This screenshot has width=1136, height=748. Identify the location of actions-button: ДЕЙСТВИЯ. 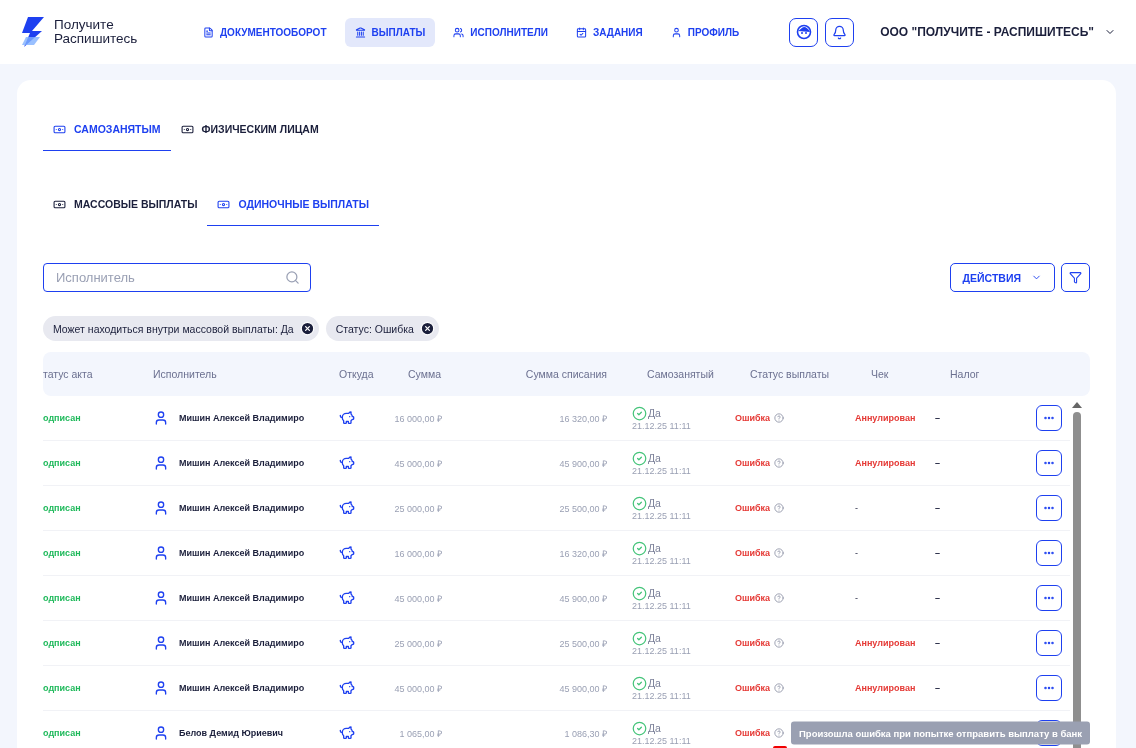
(1002, 277).